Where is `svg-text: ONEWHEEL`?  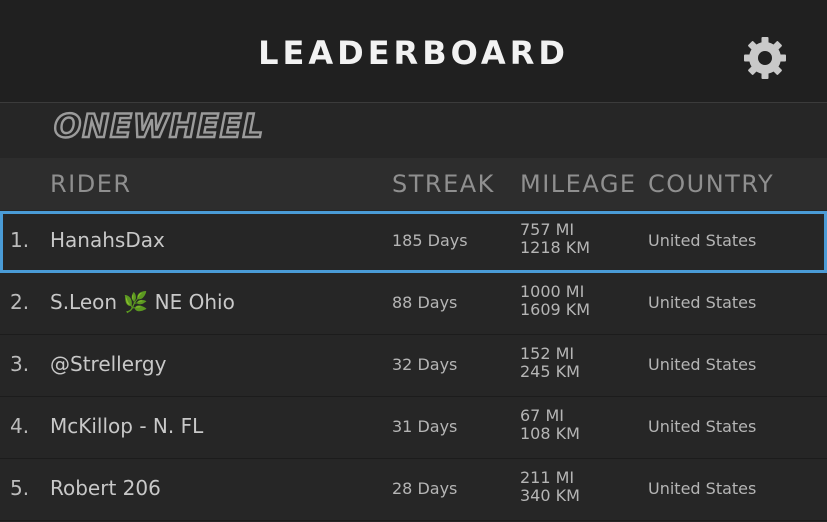 svg-text: ONEWHEEL is located at coordinates (159, 126).